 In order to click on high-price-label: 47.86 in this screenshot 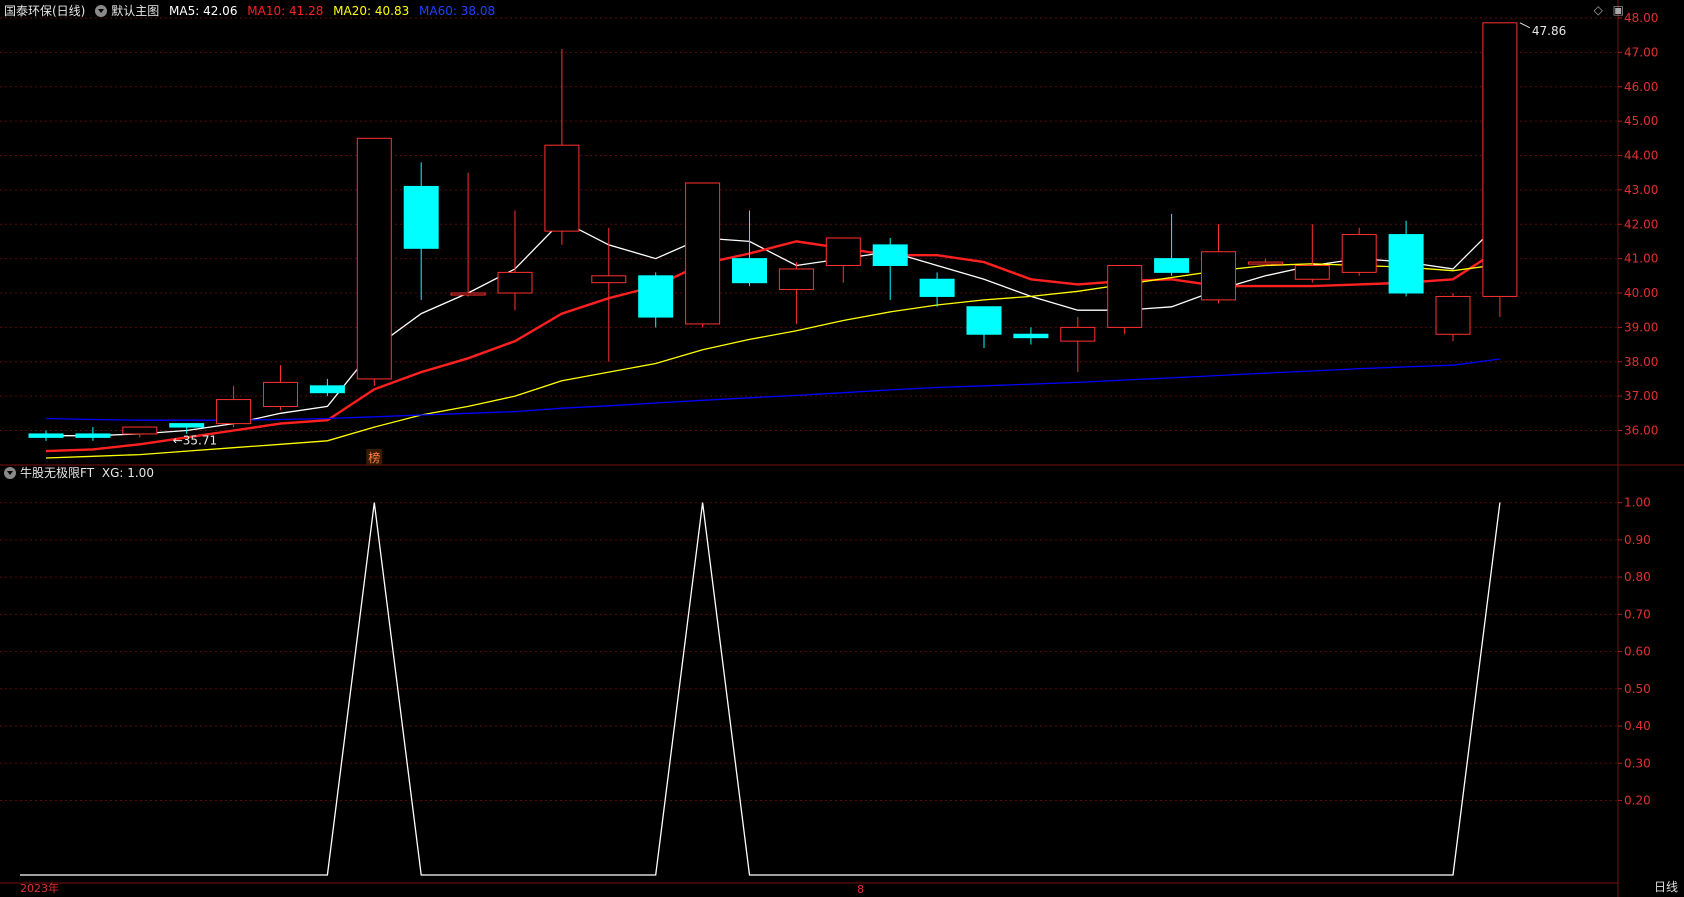, I will do `click(1549, 31)`.